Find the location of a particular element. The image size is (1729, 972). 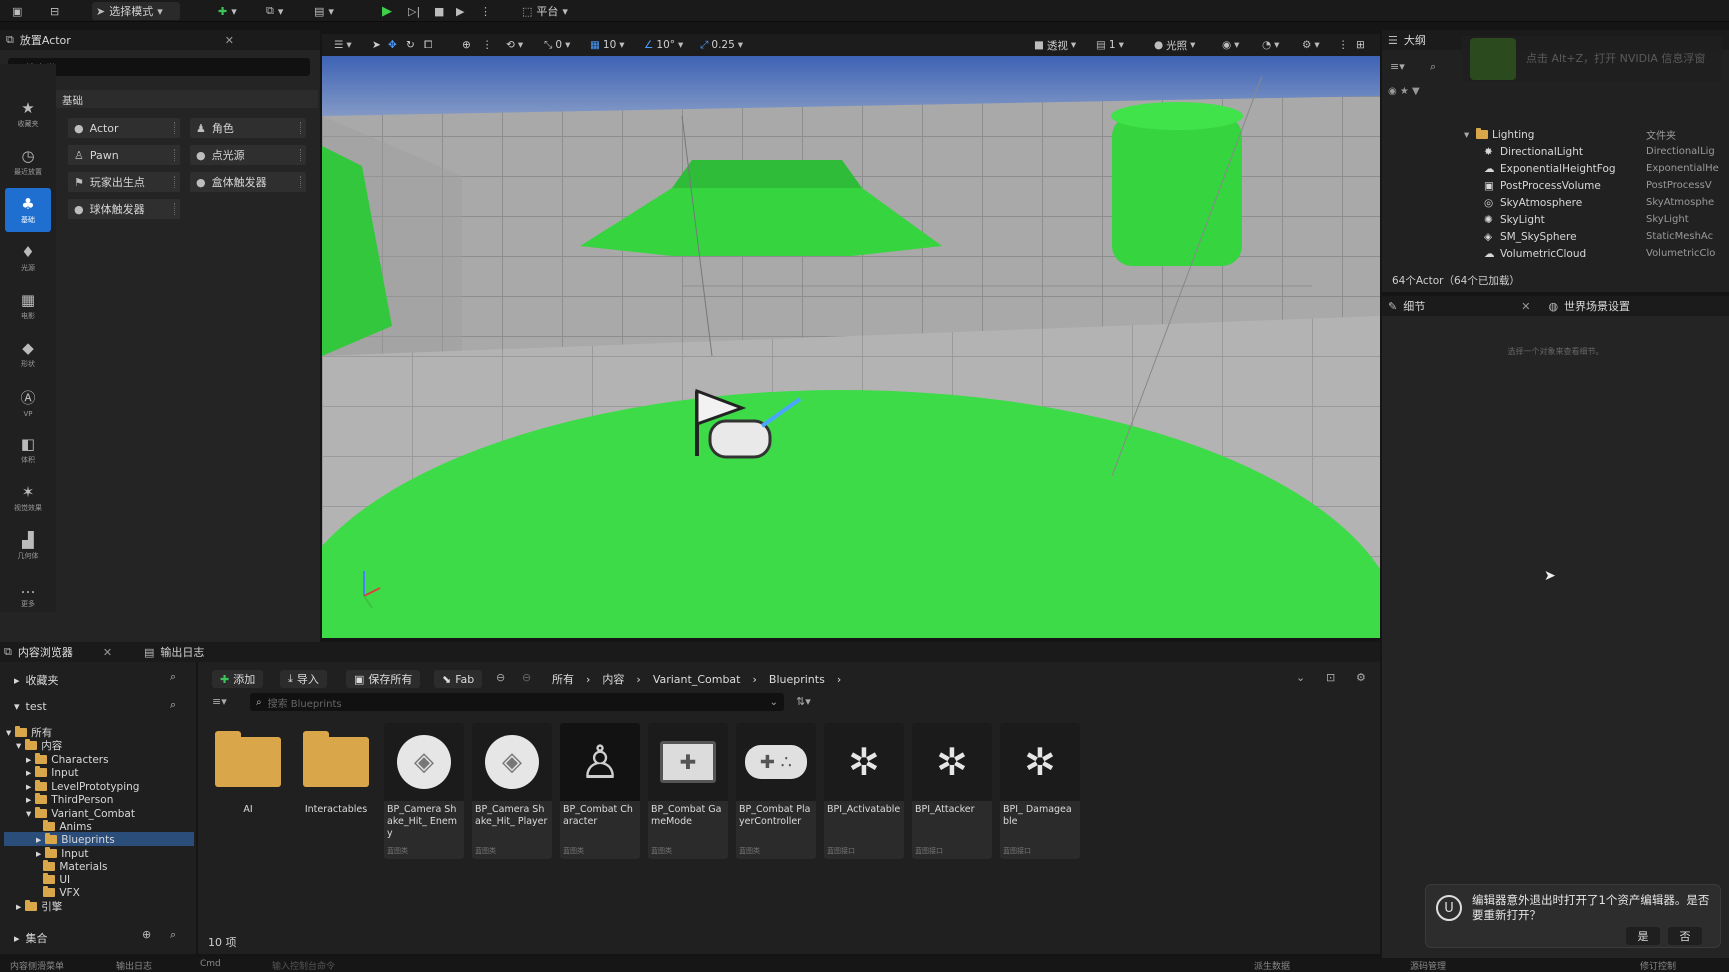

scale-tool-icon: ⧠ is located at coordinates (428, 45).